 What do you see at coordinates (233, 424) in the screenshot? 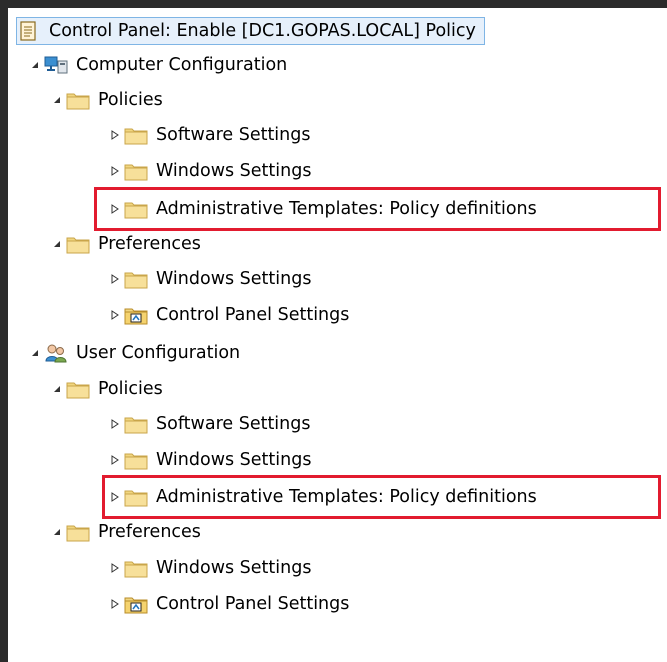
I see `user-software-settings-label: Software Settings` at bounding box center [233, 424].